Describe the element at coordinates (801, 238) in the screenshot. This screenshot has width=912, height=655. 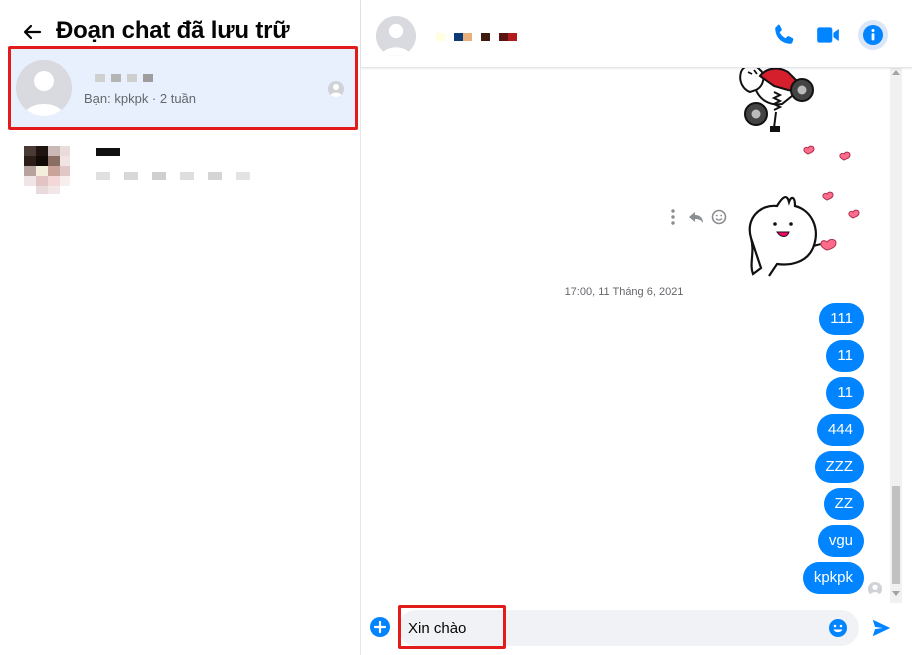
I see `sticker-bunny-heart` at that location.